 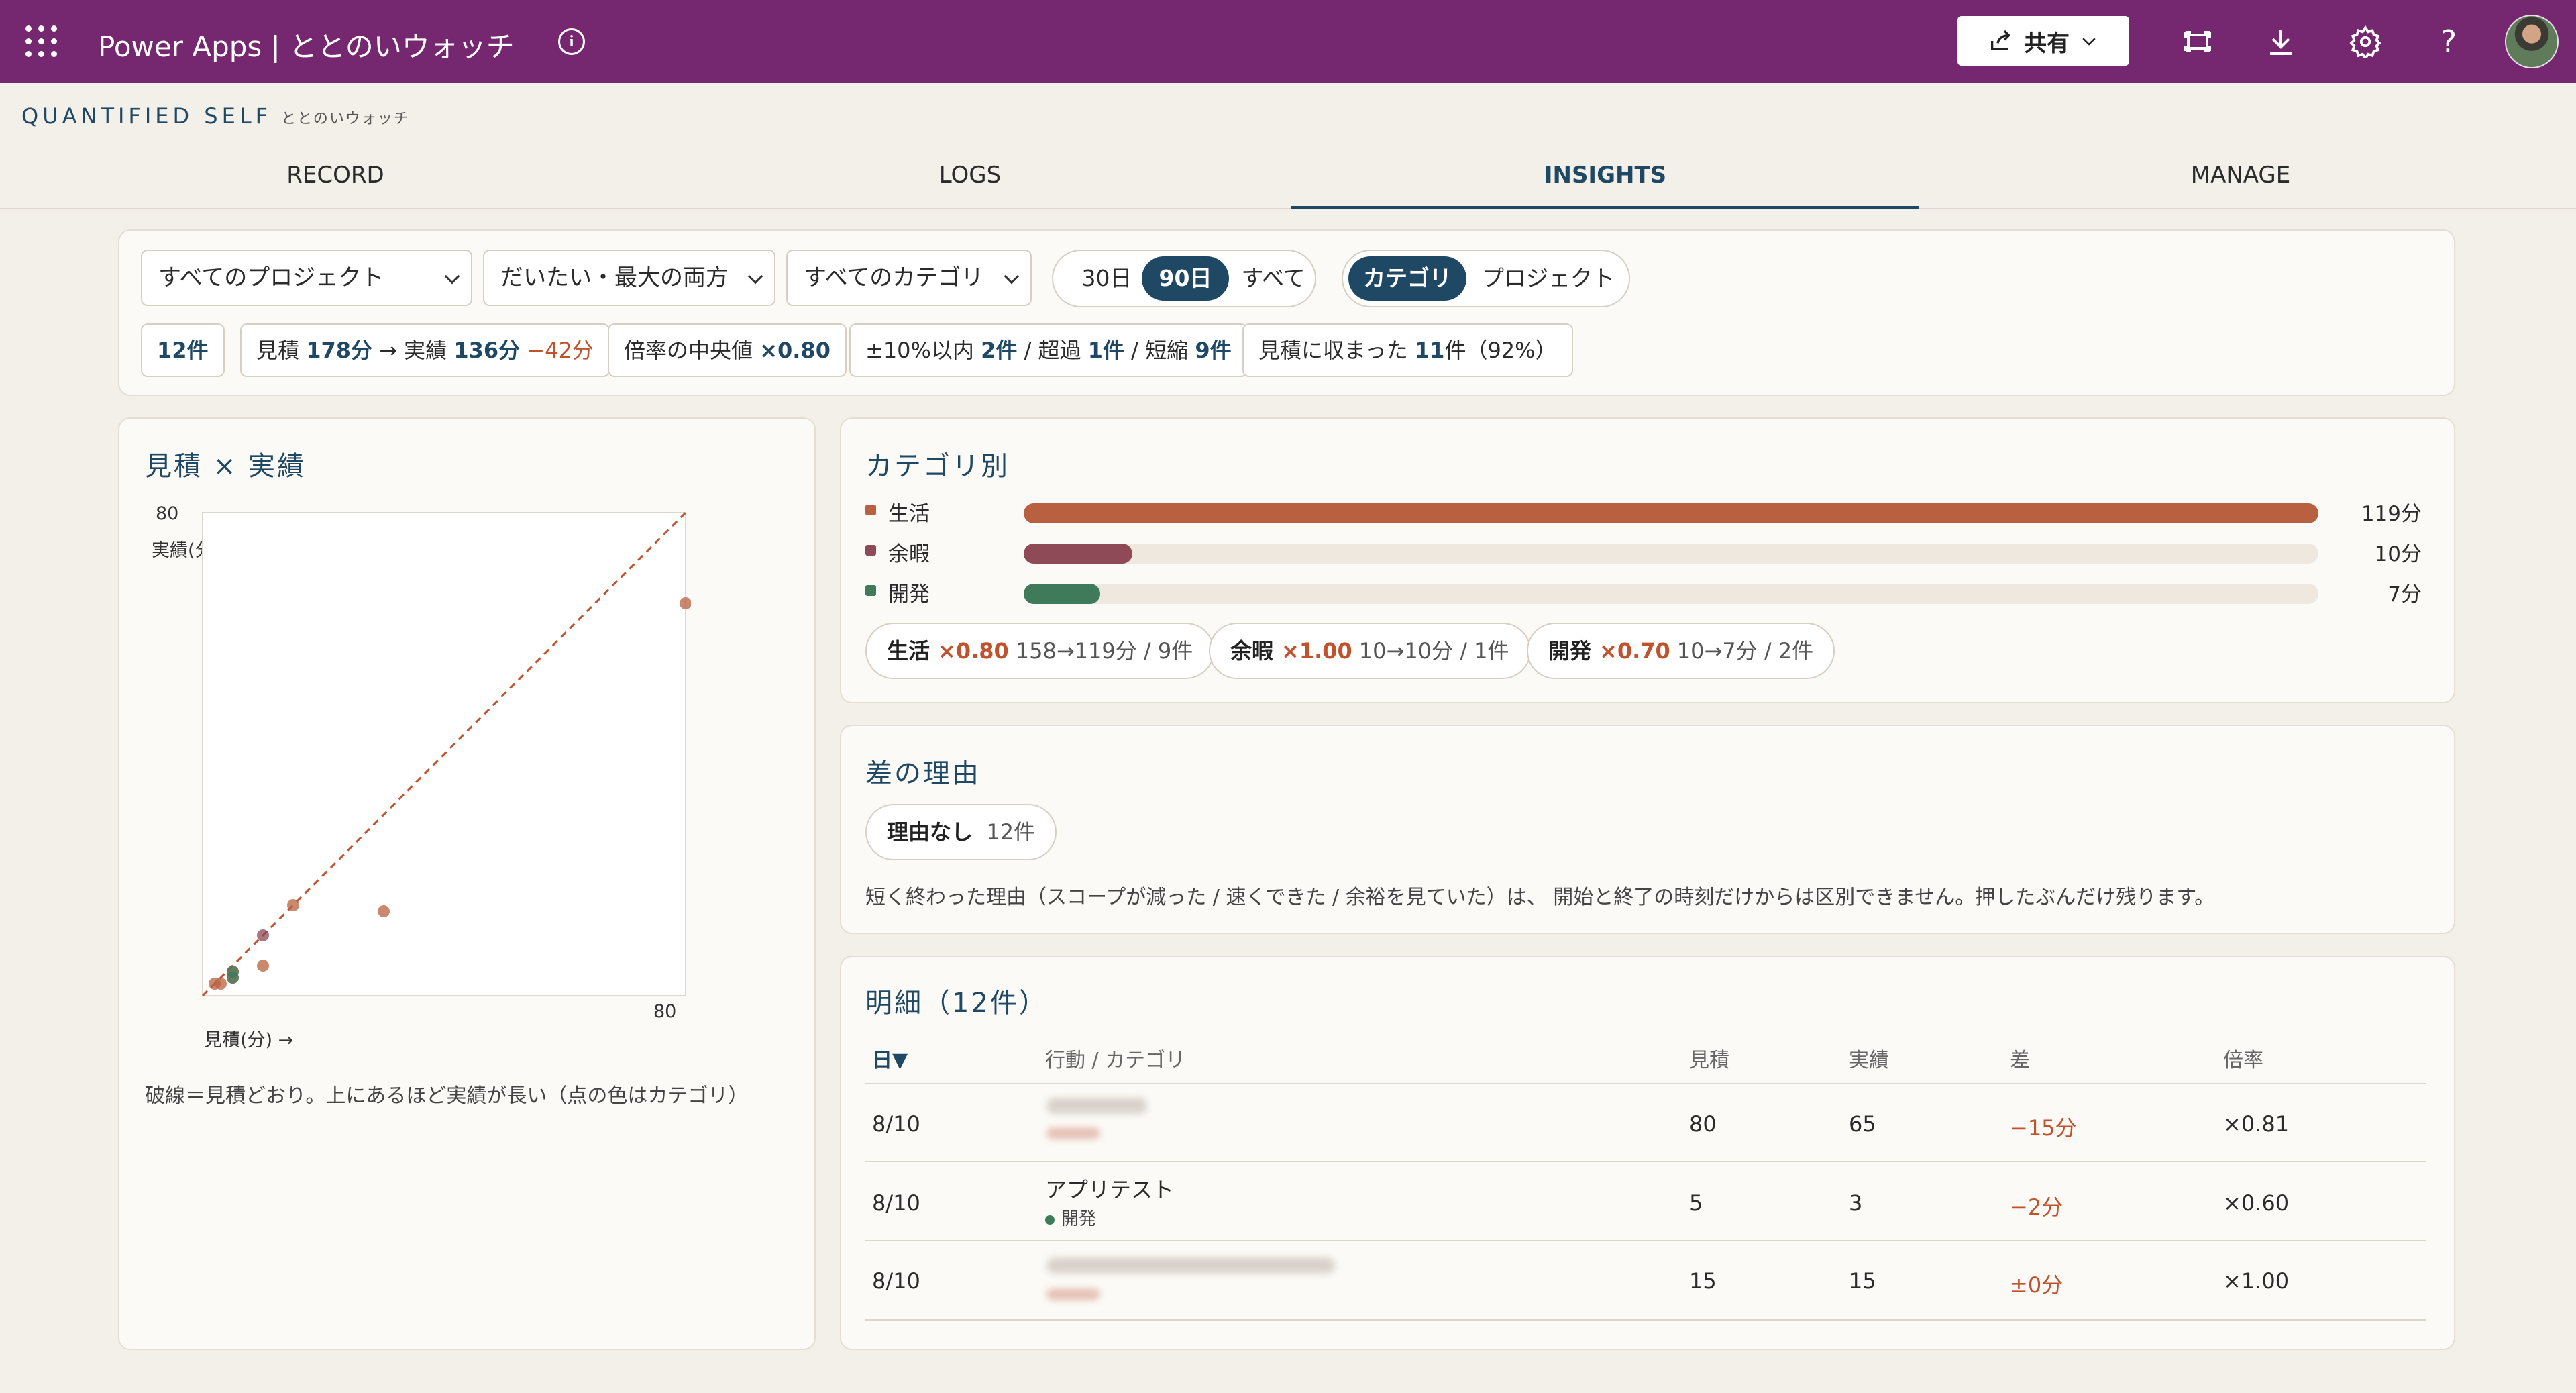 I want to click on row3-diff: ±0分, so click(x=2036, y=1285).